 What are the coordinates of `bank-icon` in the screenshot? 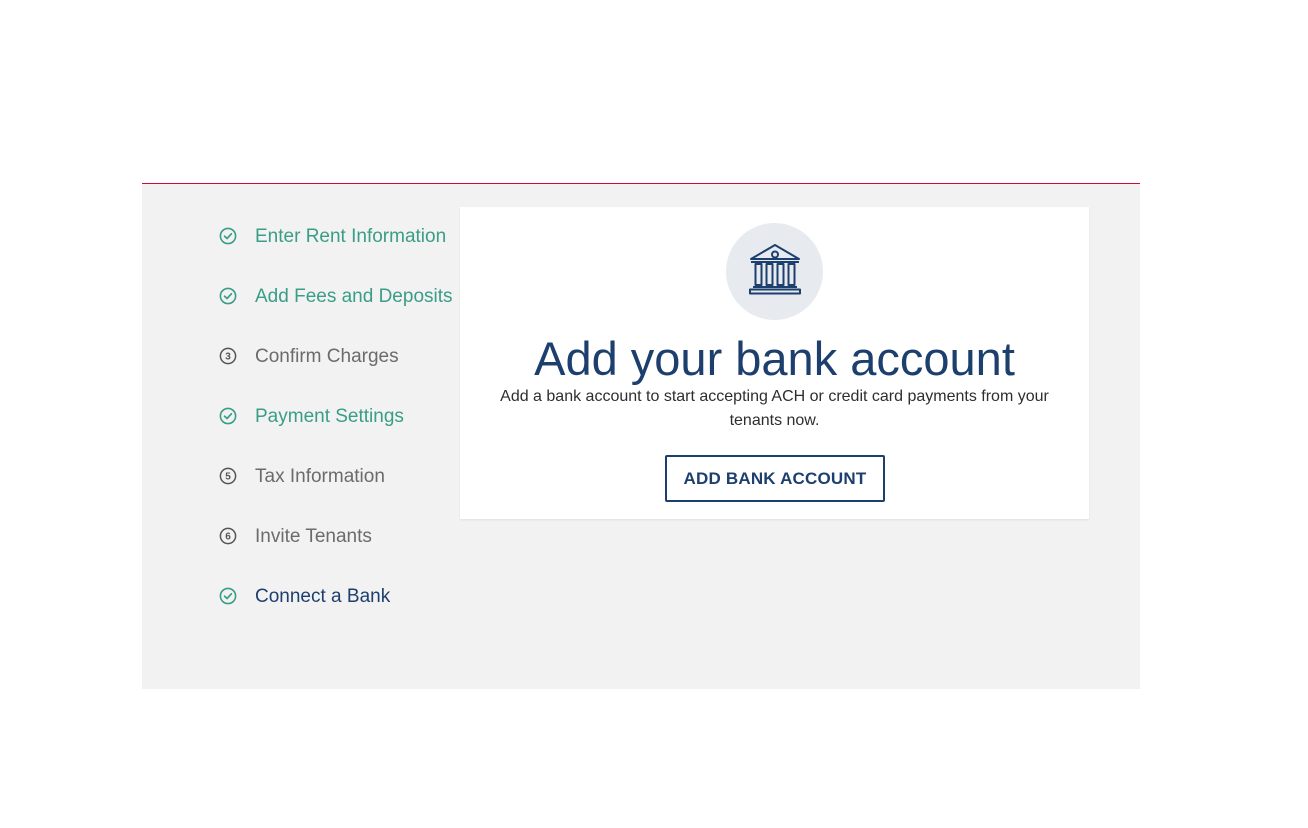 It's located at (775, 271).